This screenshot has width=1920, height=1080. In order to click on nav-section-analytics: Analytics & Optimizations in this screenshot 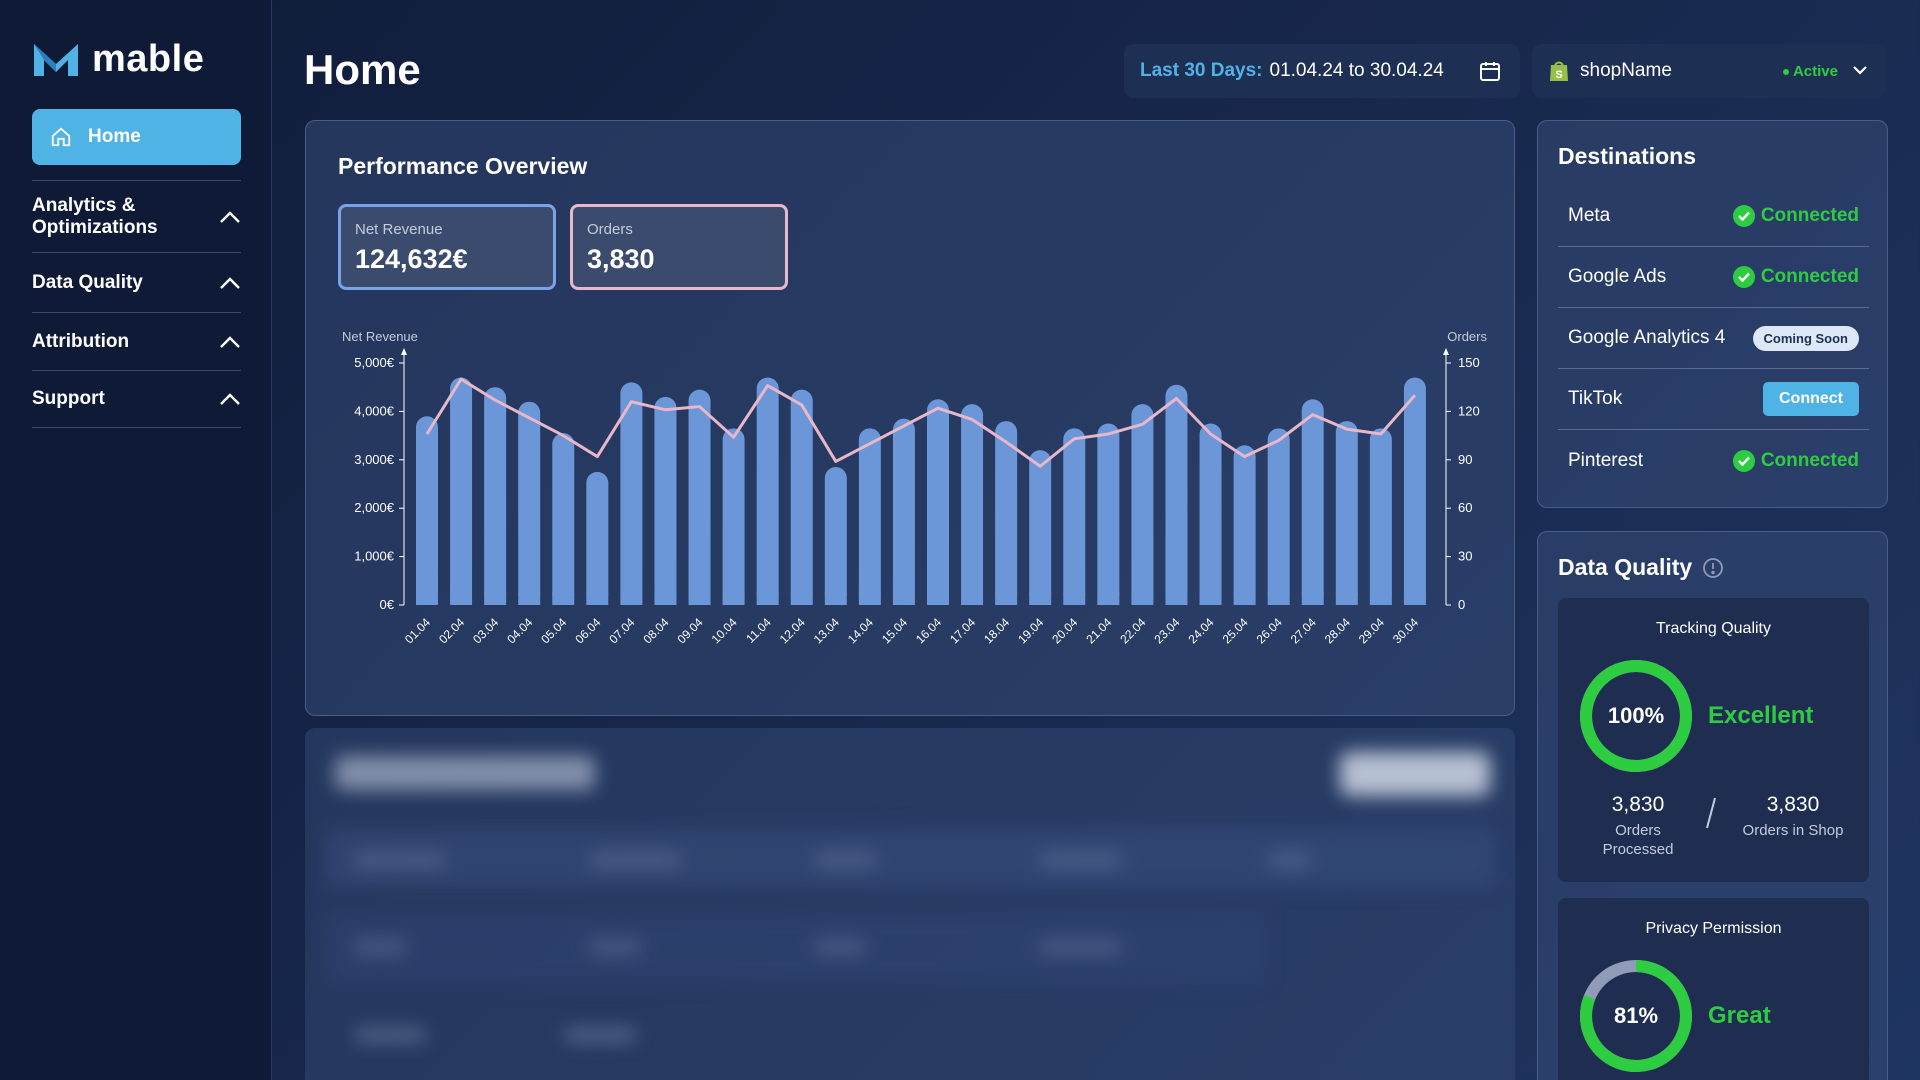, I will do `click(136, 216)`.